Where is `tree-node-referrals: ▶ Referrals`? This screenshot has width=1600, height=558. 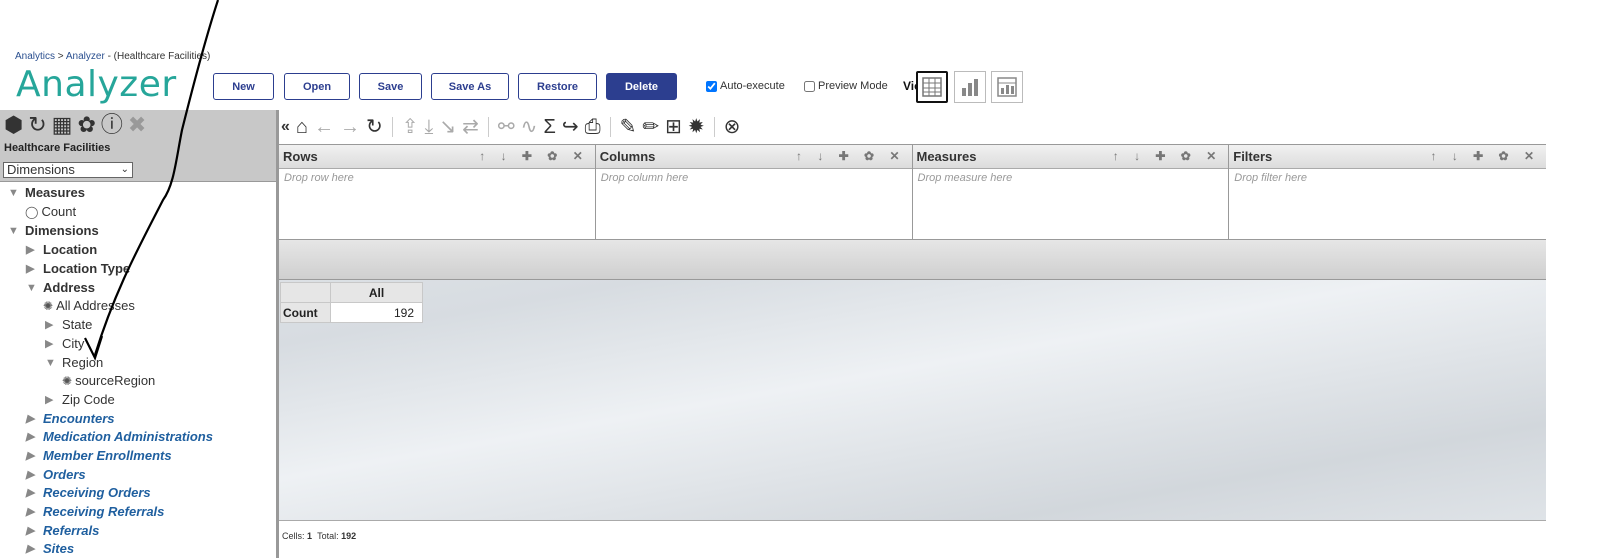 tree-node-referrals: ▶ Referrals is located at coordinates (62, 530).